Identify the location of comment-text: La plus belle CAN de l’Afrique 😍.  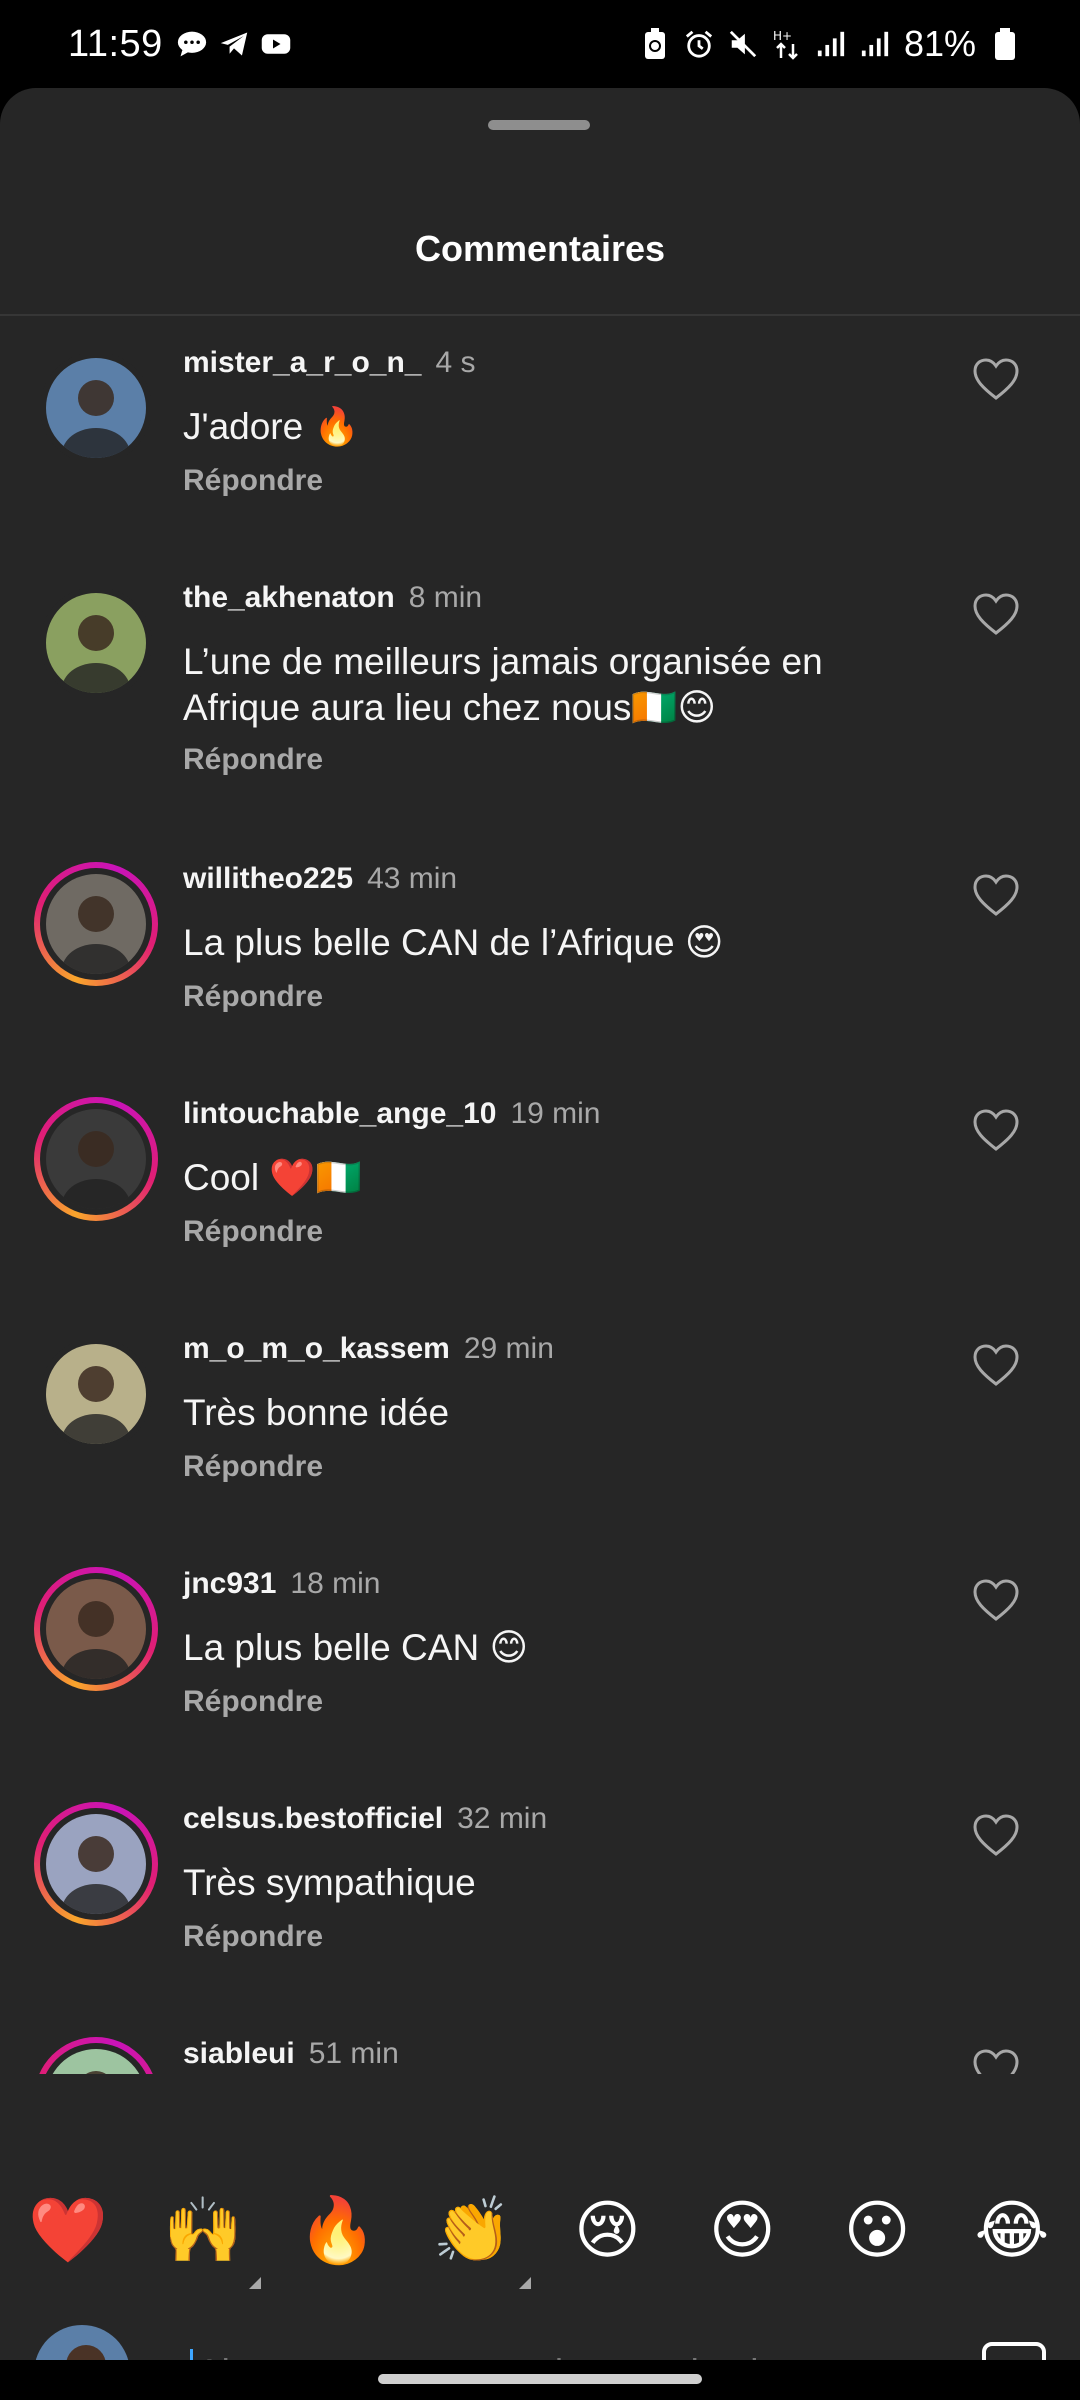
(453, 942).